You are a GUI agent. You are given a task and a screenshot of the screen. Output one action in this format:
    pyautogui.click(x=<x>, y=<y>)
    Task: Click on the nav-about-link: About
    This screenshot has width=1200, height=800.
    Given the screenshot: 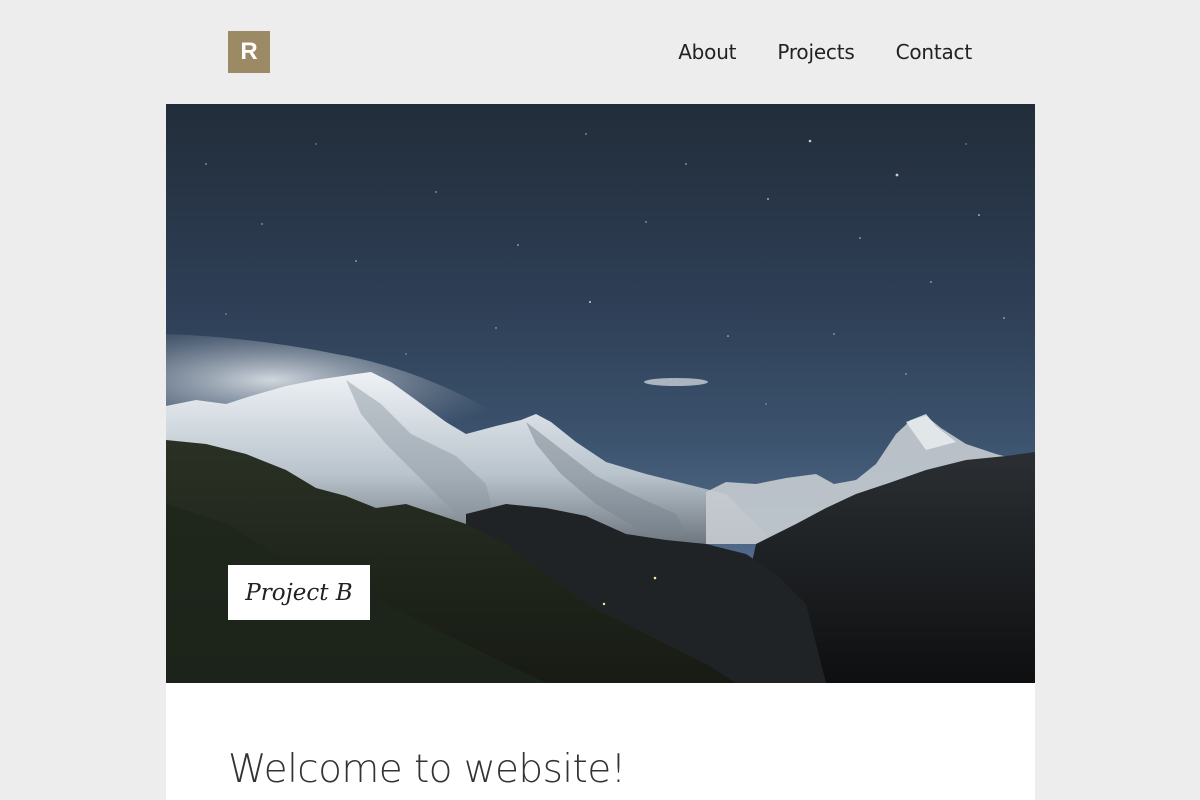 What is the action you would take?
    pyautogui.click(x=707, y=52)
    